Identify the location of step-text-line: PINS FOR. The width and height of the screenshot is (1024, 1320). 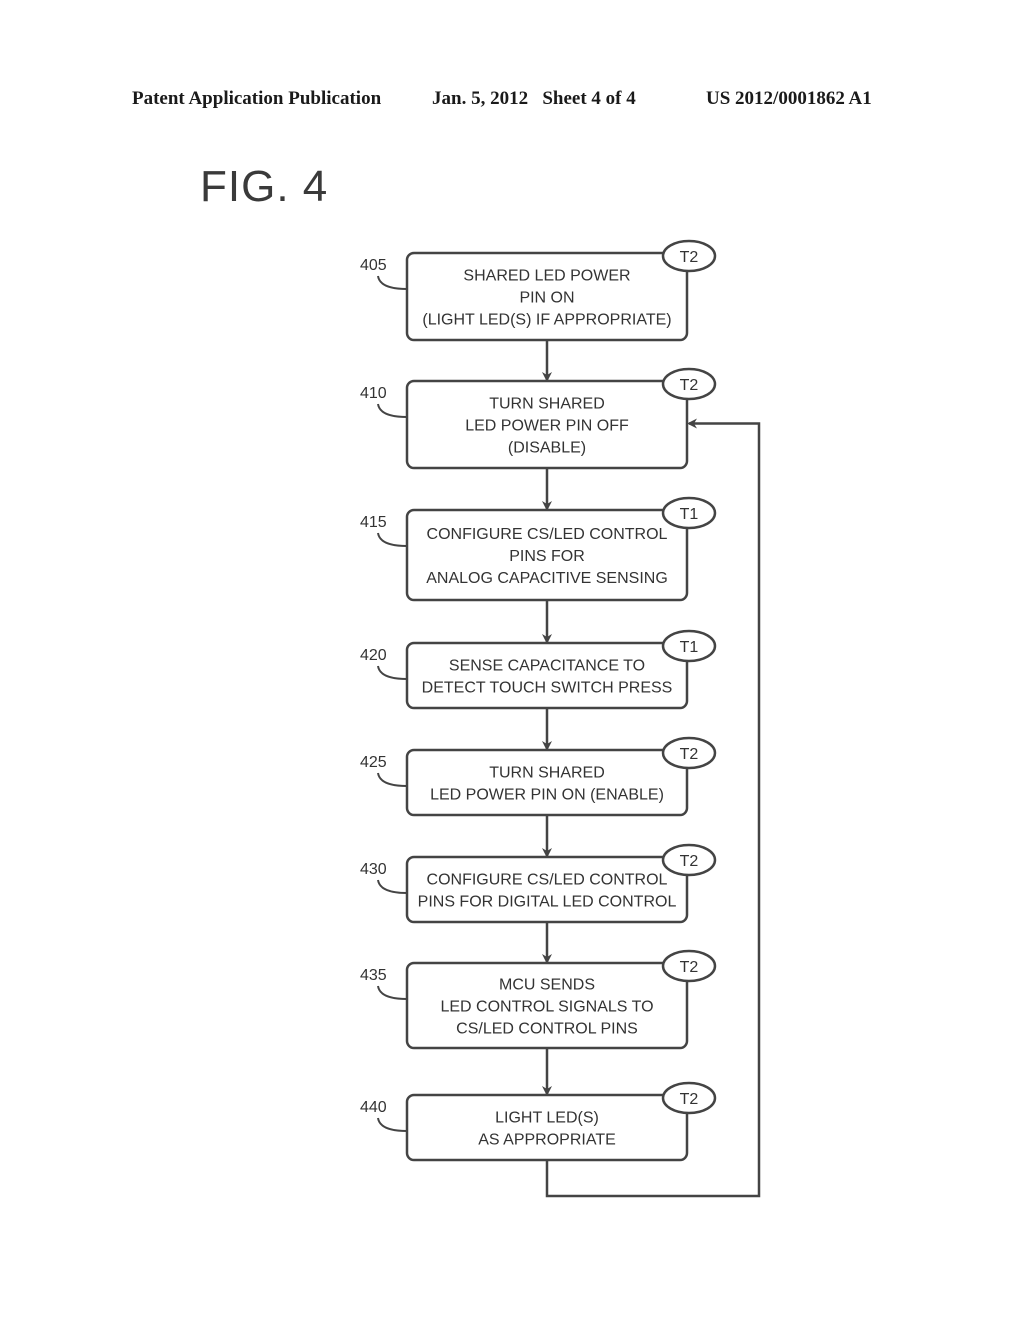
(547, 556).